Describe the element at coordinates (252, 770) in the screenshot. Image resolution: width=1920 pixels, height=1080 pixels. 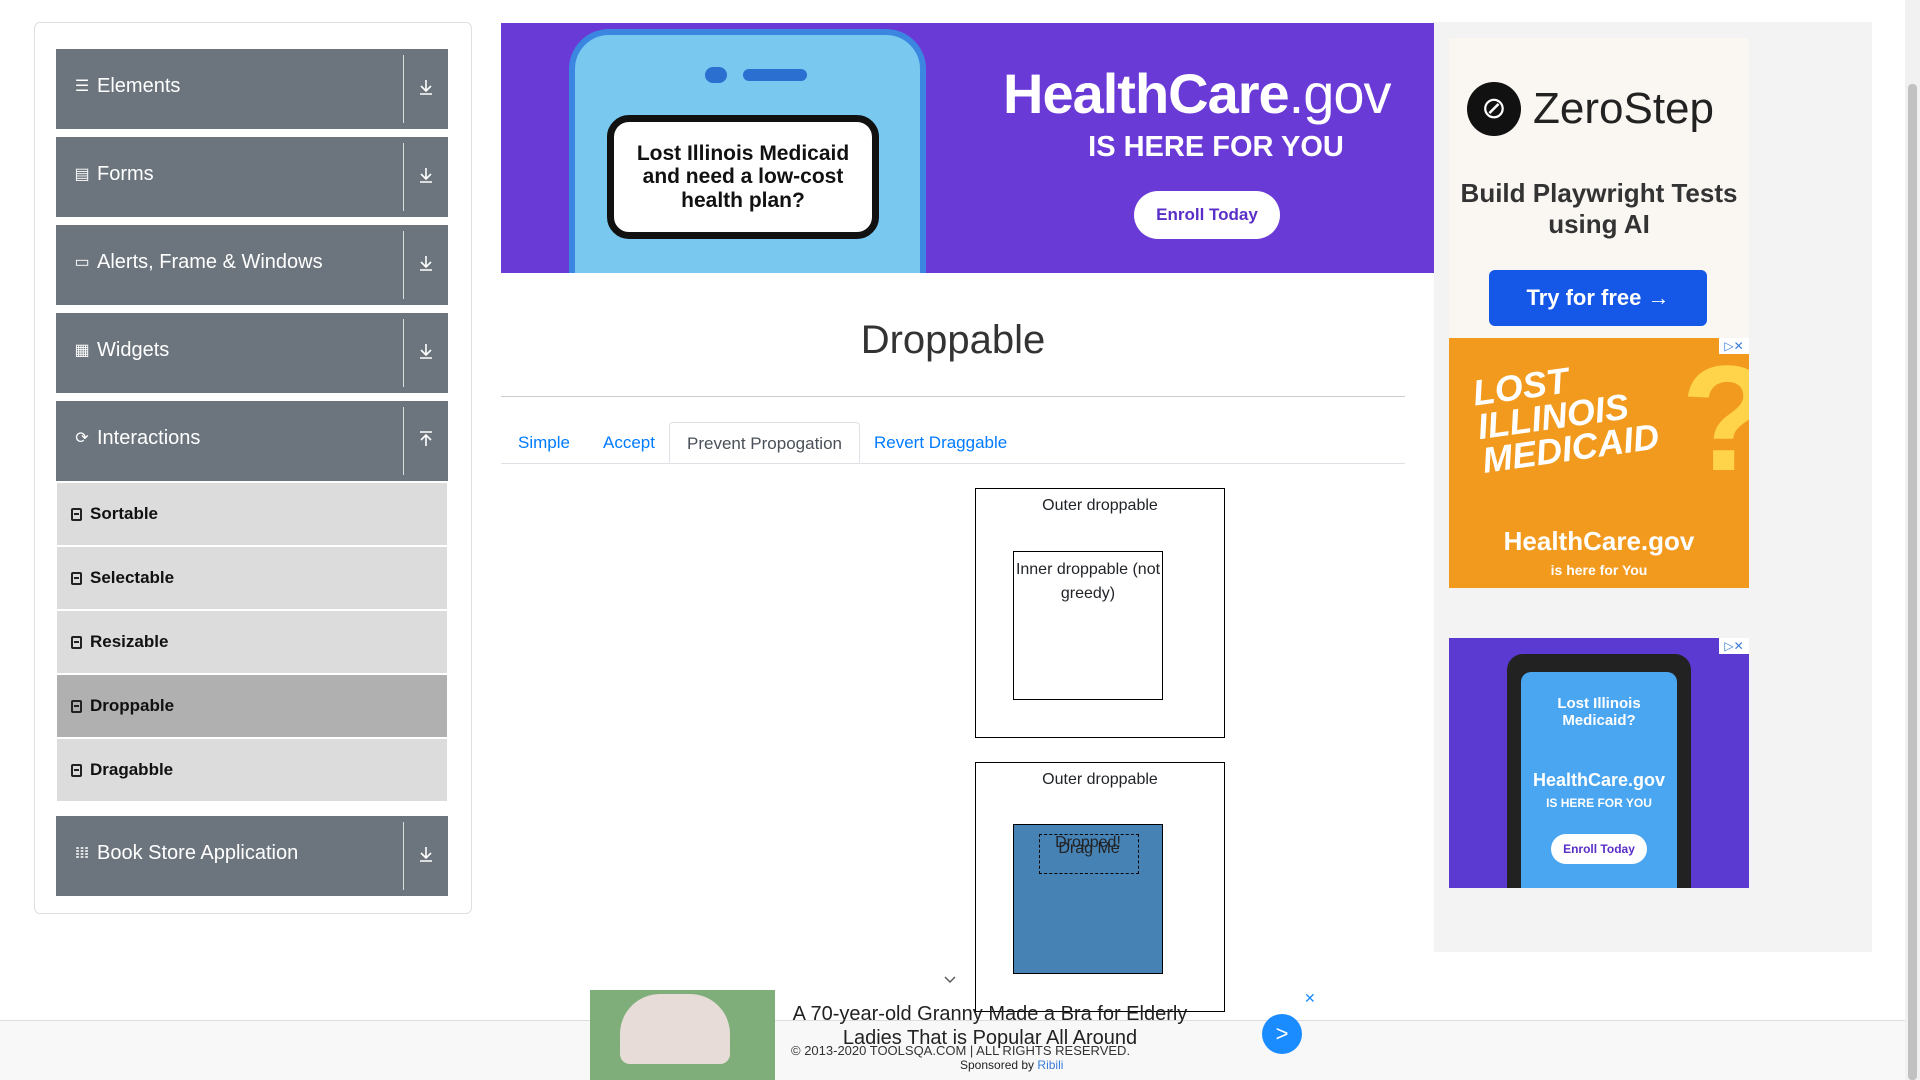
I see `sidebar-item-dragabble: Dragabble` at that location.